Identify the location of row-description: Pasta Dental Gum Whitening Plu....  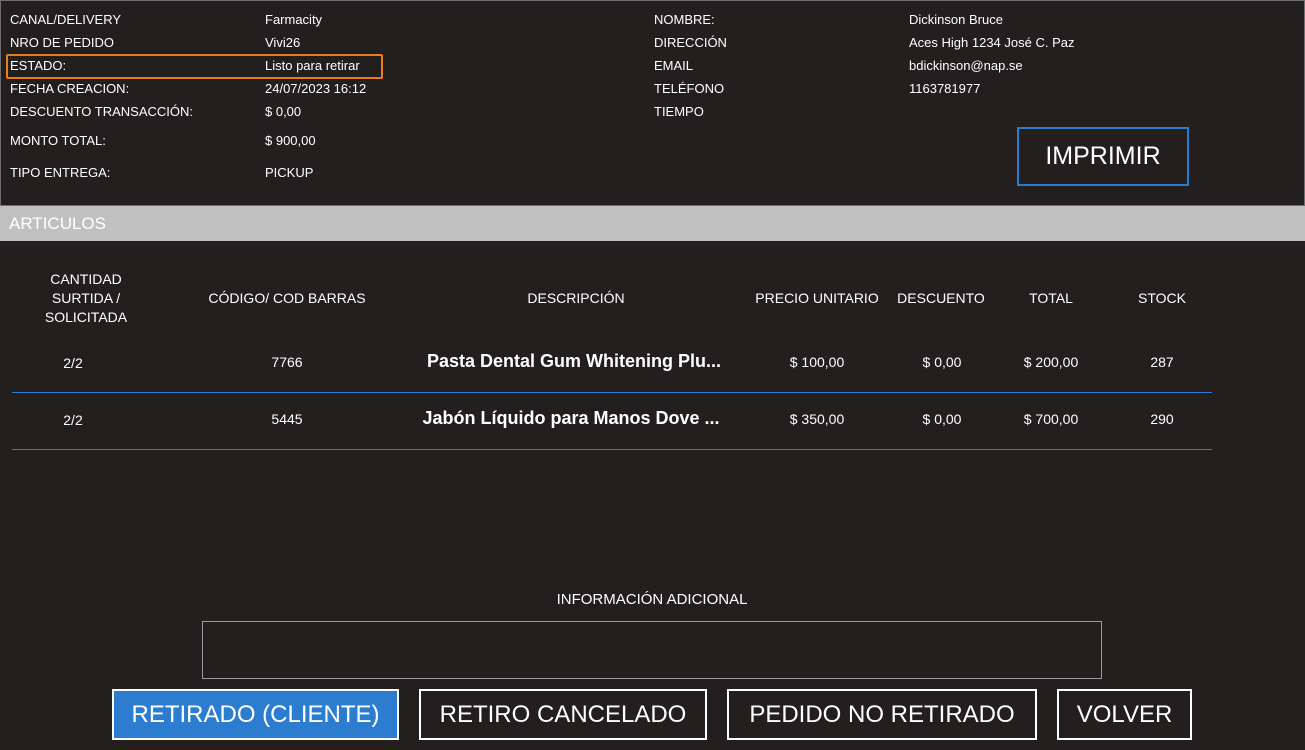
(574, 361).